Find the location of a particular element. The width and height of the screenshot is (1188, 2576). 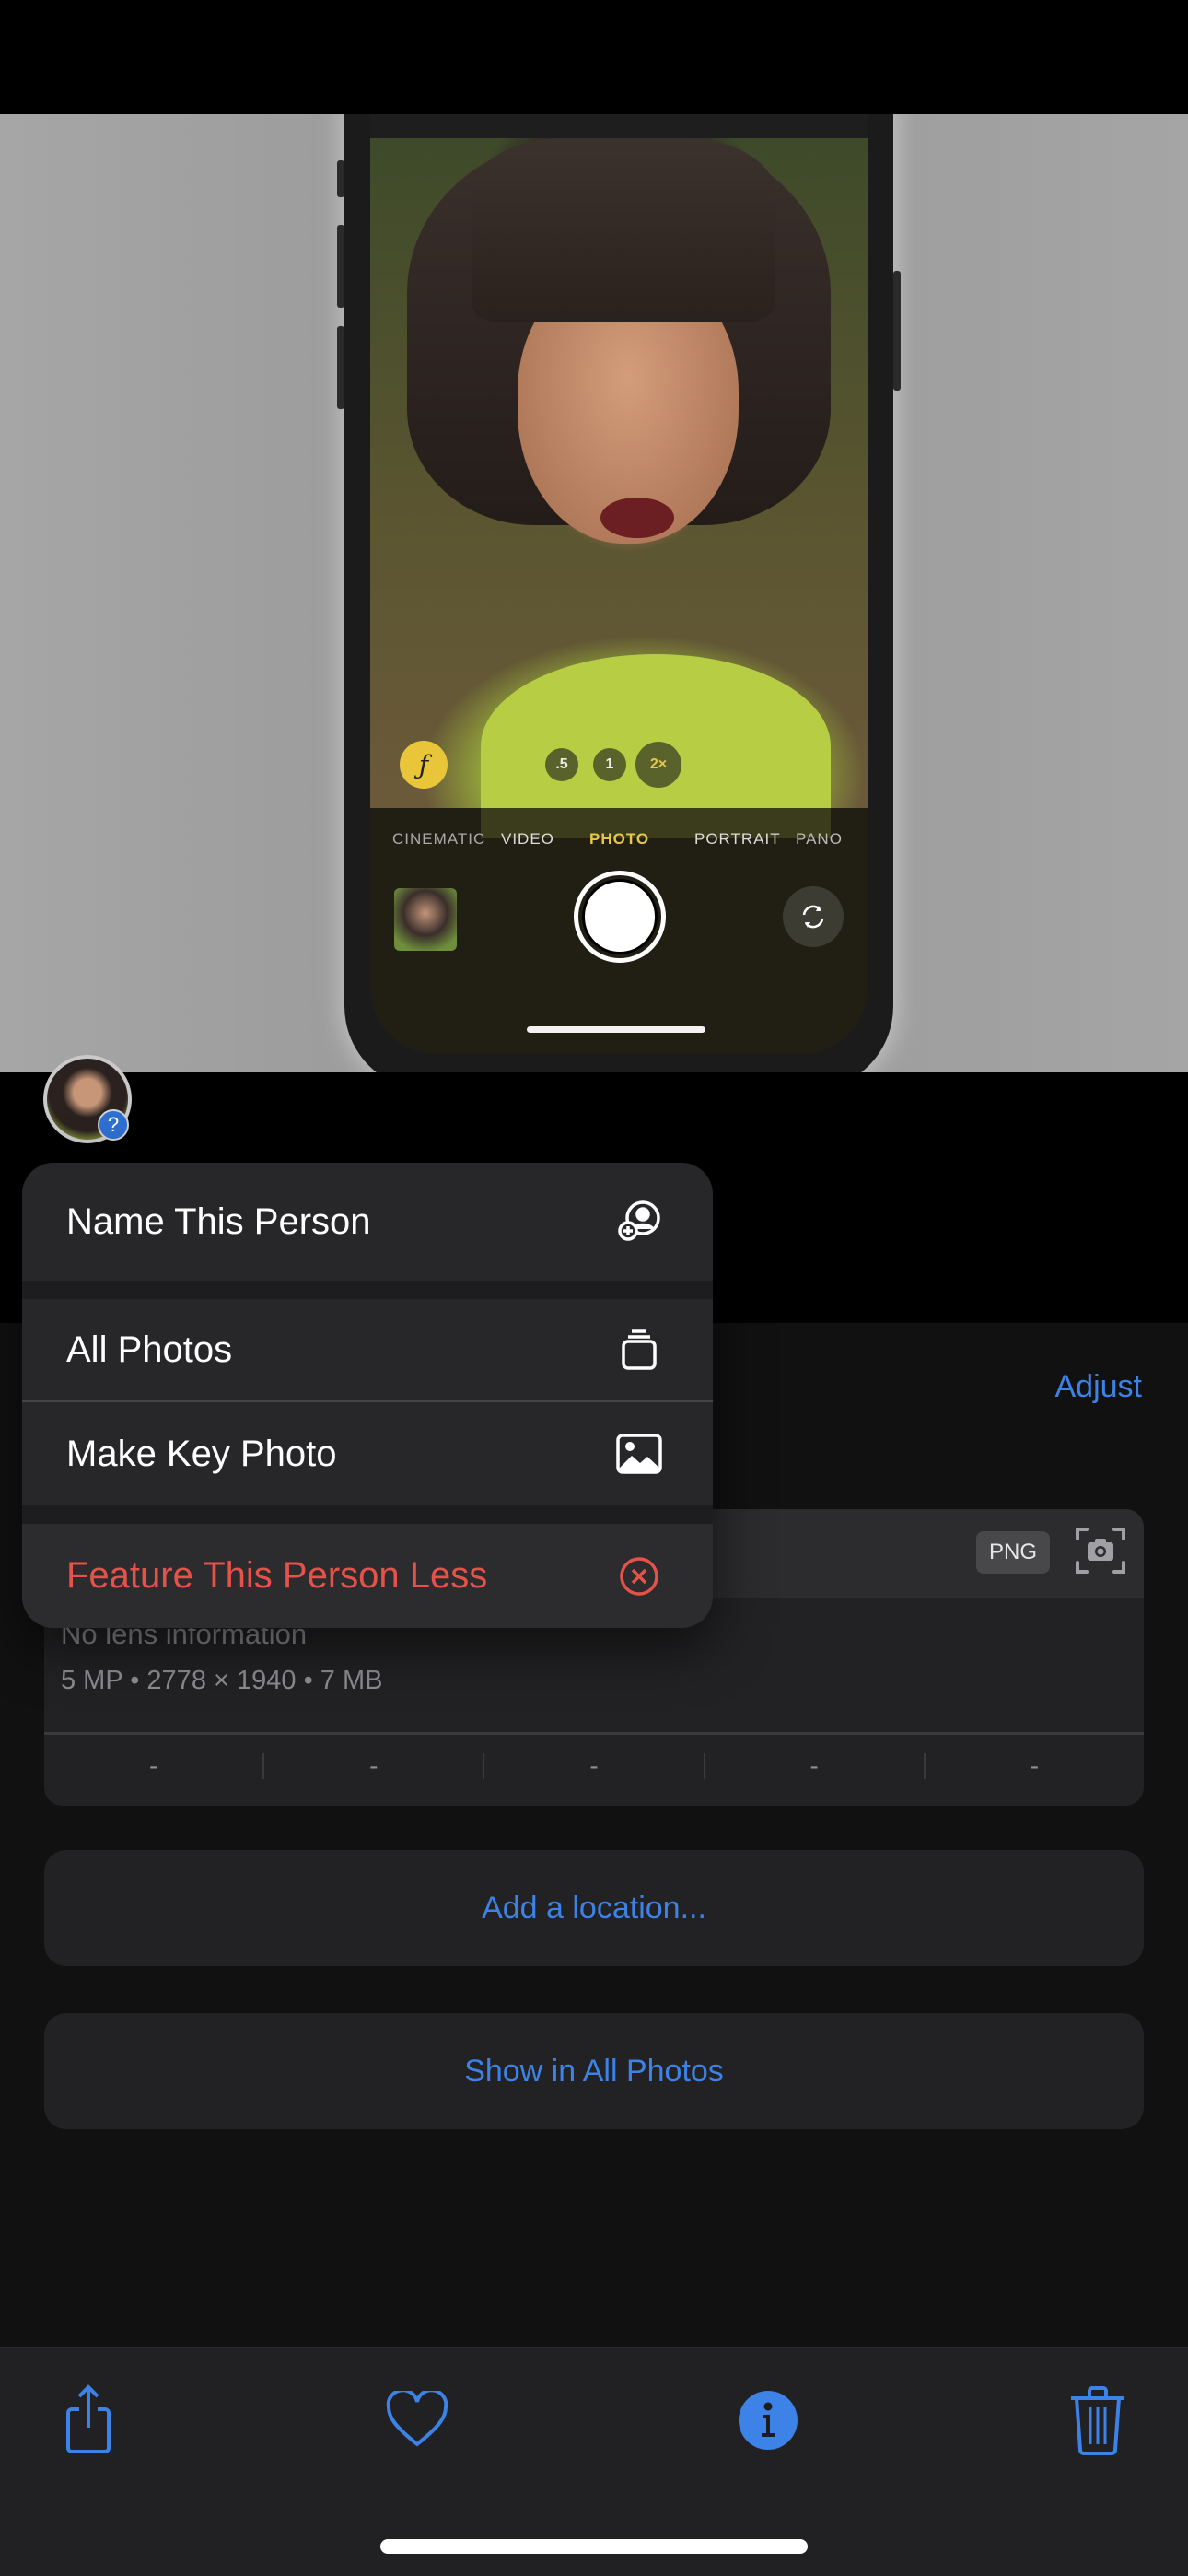

camera-mode-strip: CINEMATIC VIDEO PHOTO PORTRAIT PANO is located at coordinates (619, 931).